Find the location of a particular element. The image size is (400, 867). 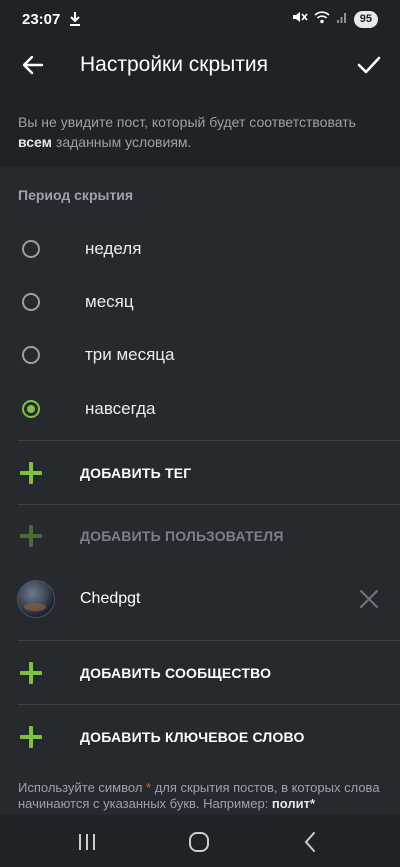

system-nav-bar is located at coordinates (200, 841).